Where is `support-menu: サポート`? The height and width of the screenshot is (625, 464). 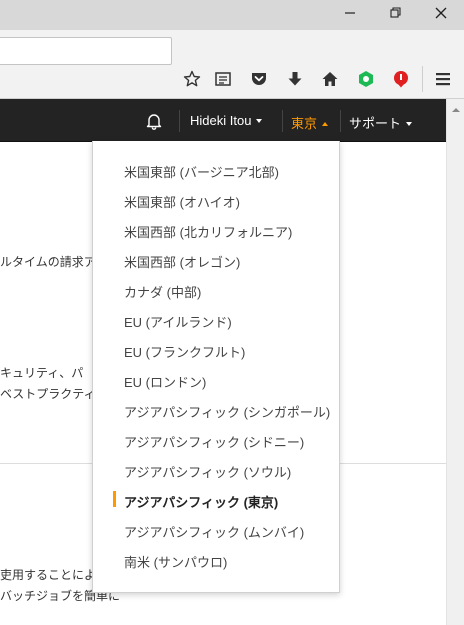
support-menu: サポート is located at coordinates (381, 122).